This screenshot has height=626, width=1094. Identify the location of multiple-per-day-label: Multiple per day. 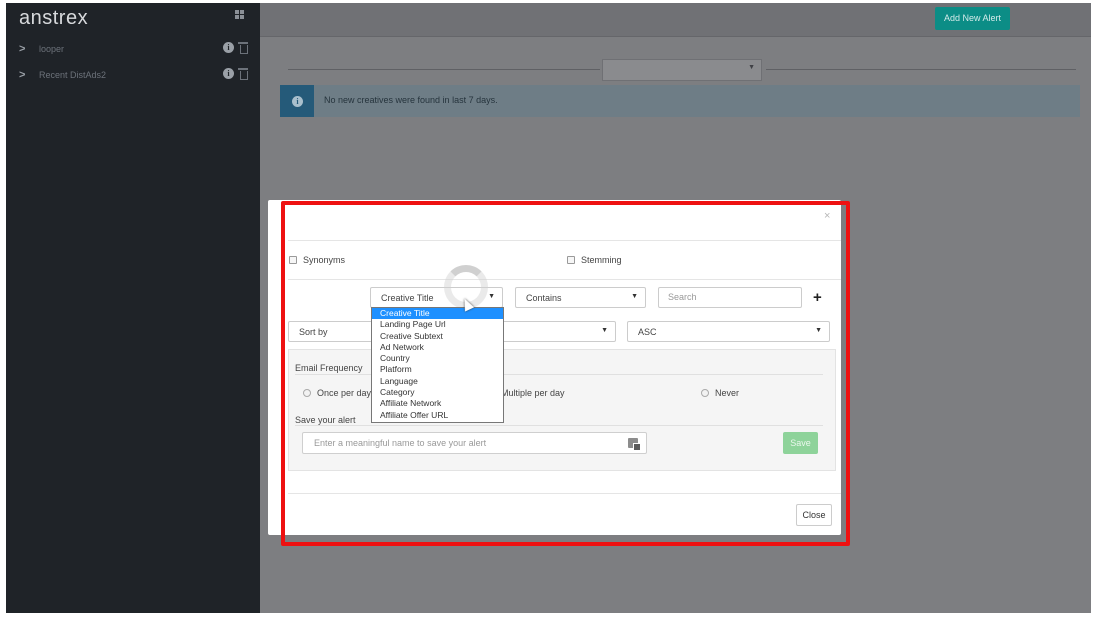
(533, 393).